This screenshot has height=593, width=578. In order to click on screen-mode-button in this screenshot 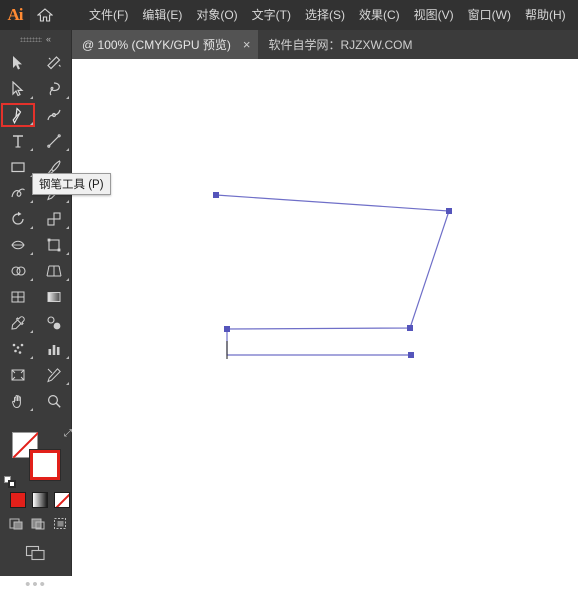, I will do `click(36, 553)`.